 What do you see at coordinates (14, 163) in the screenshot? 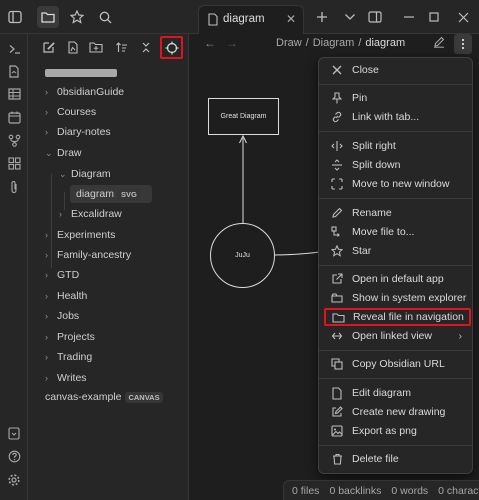
I see `blocks-icon` at bounding box center [14, 163].